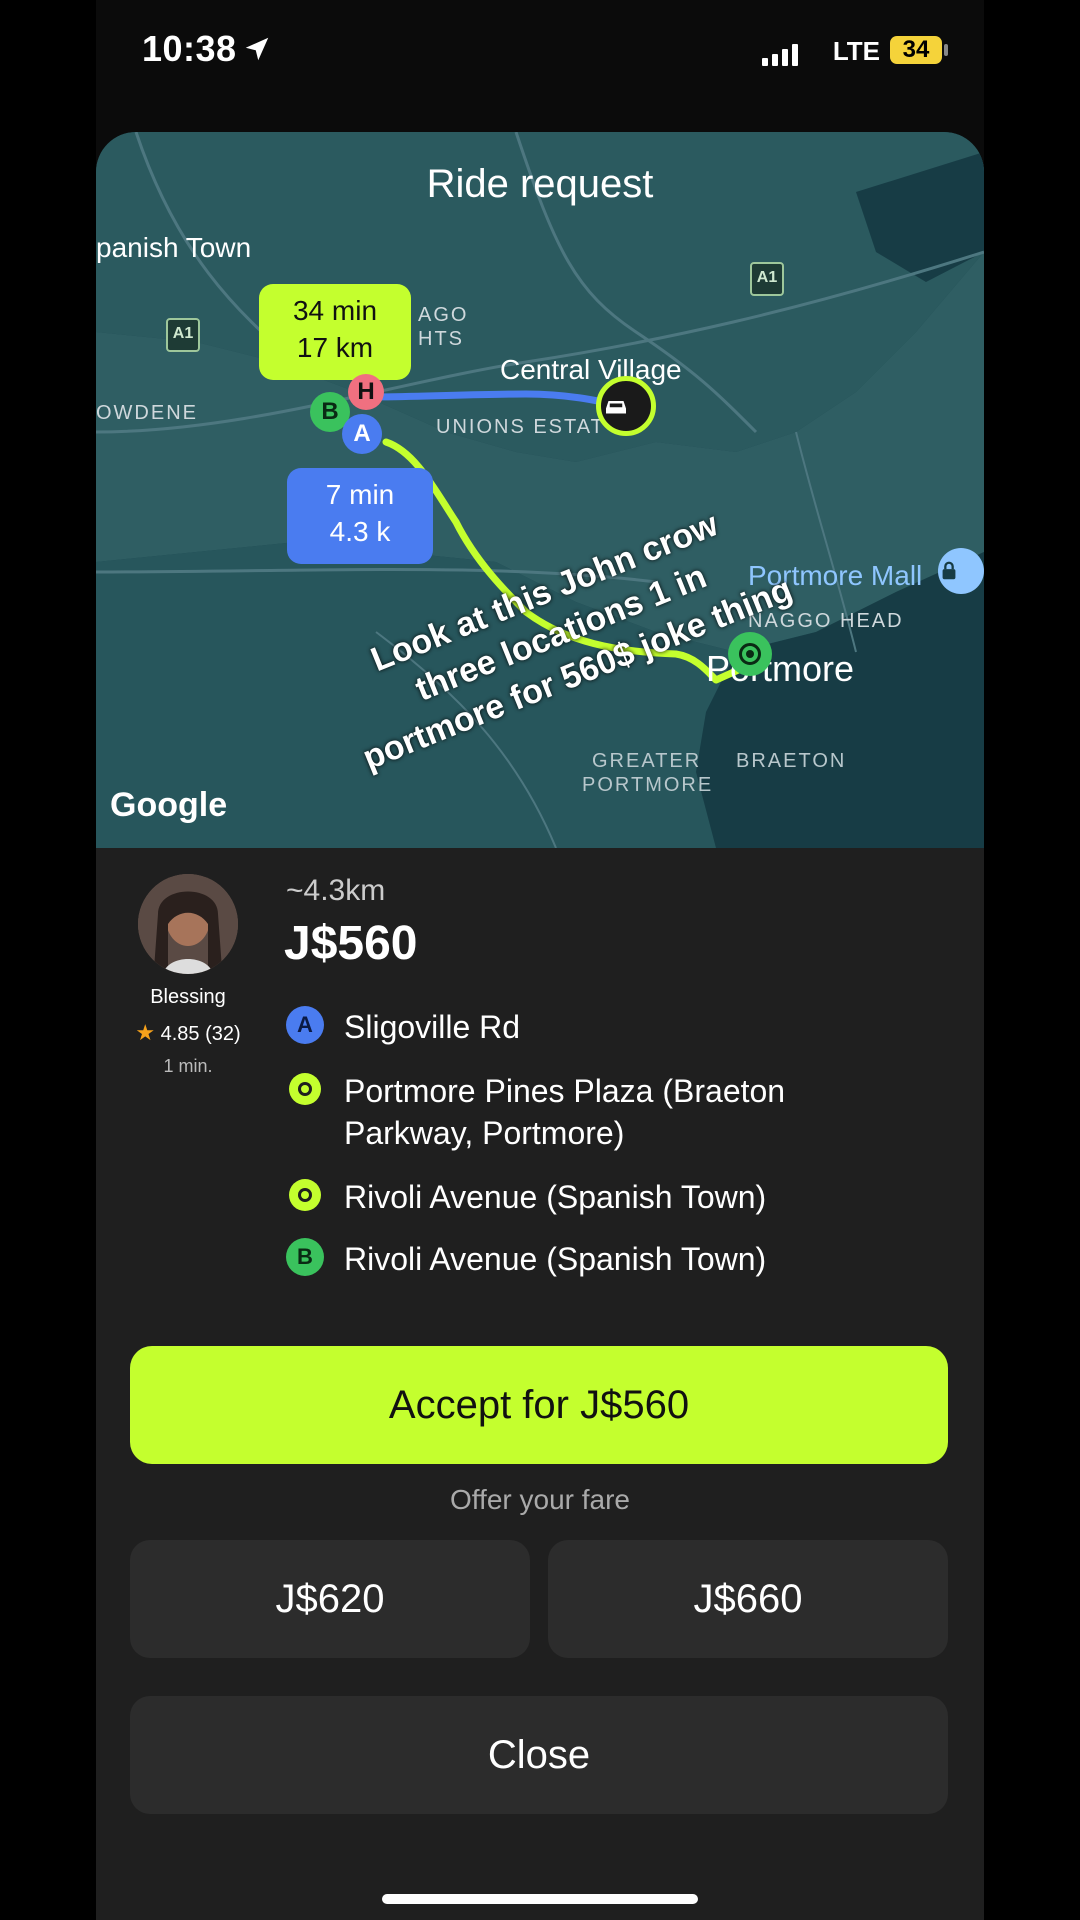 The image size is (1080, 1920). What do you see at coordinates (539, 1755) in the screenshot?
I see `close-button: Close` at bounding box center [539, 1755].